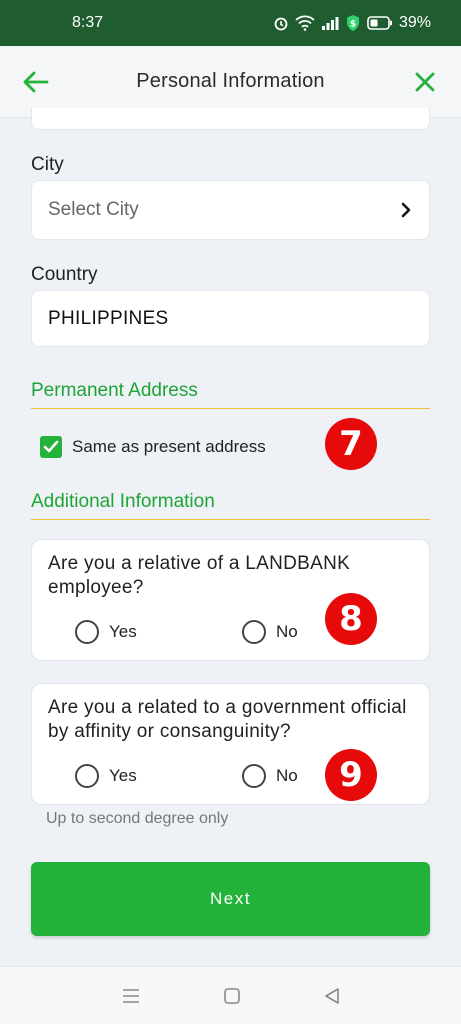 The width and height of the screenshot is (461, 1024). I want to click on step-badge-9: 9, so click(351, 775).